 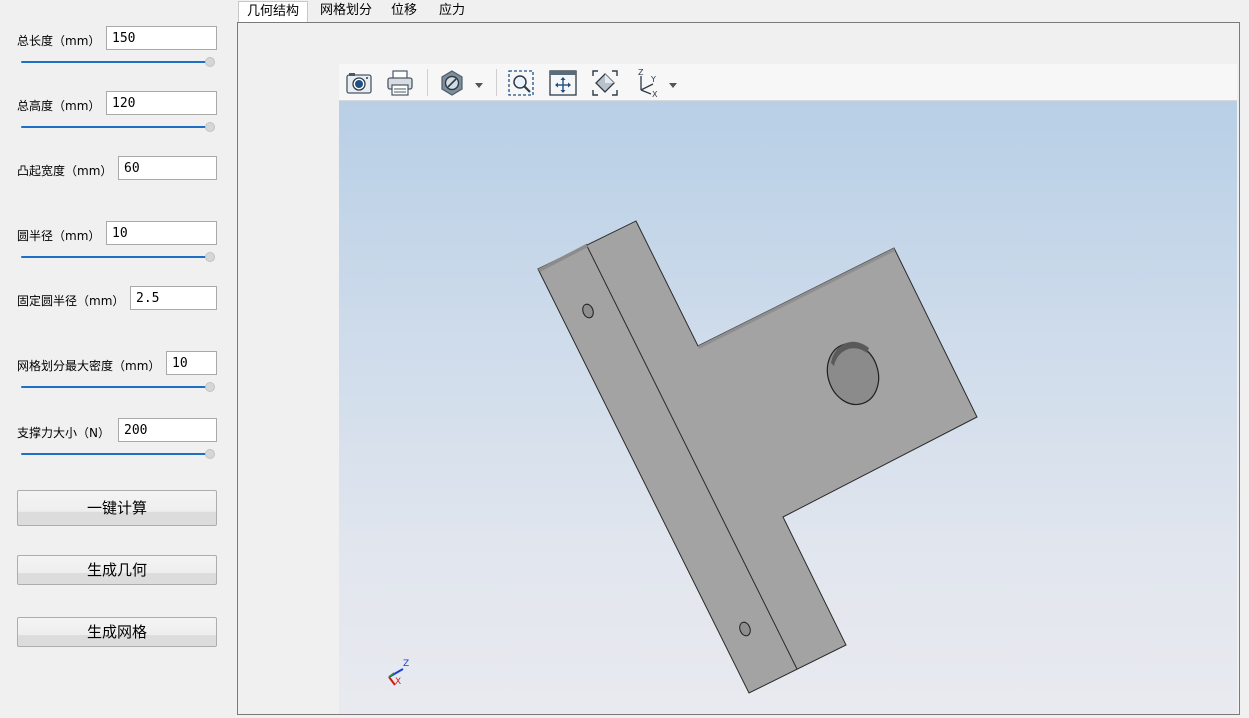 I want to click on tab-displacement: 位移, so click(x=404, y=11).